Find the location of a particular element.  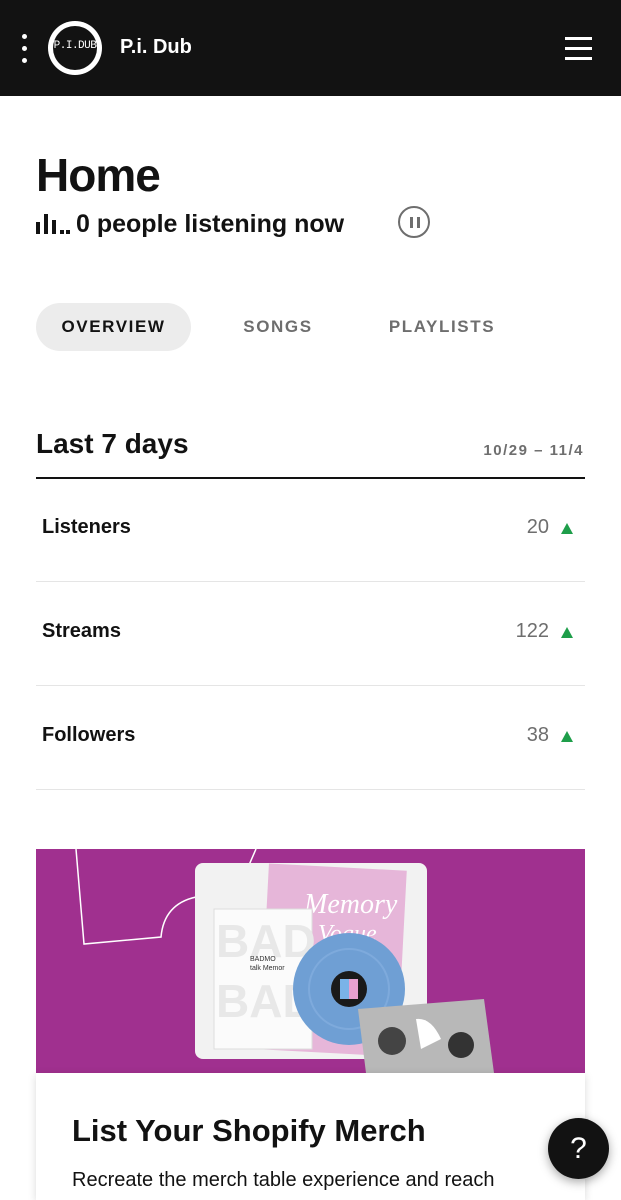

page-title: Home is located at coordinates (98, 175).